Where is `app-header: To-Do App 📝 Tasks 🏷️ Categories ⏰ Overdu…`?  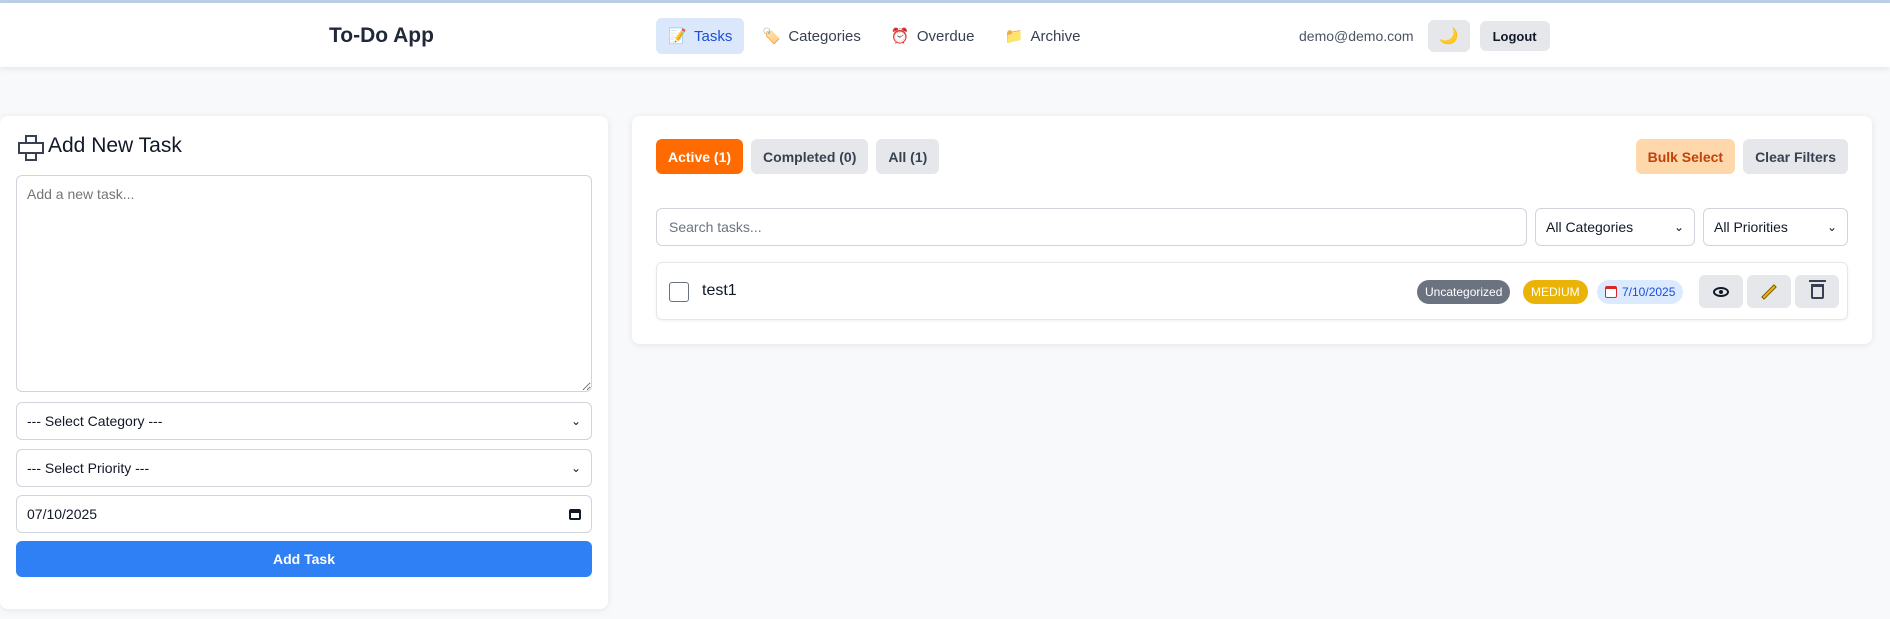 app-header: To-Do App 📝 Tasks 🏷️ Categories ⏰ Overdu… is located at coordinates (945, 35).